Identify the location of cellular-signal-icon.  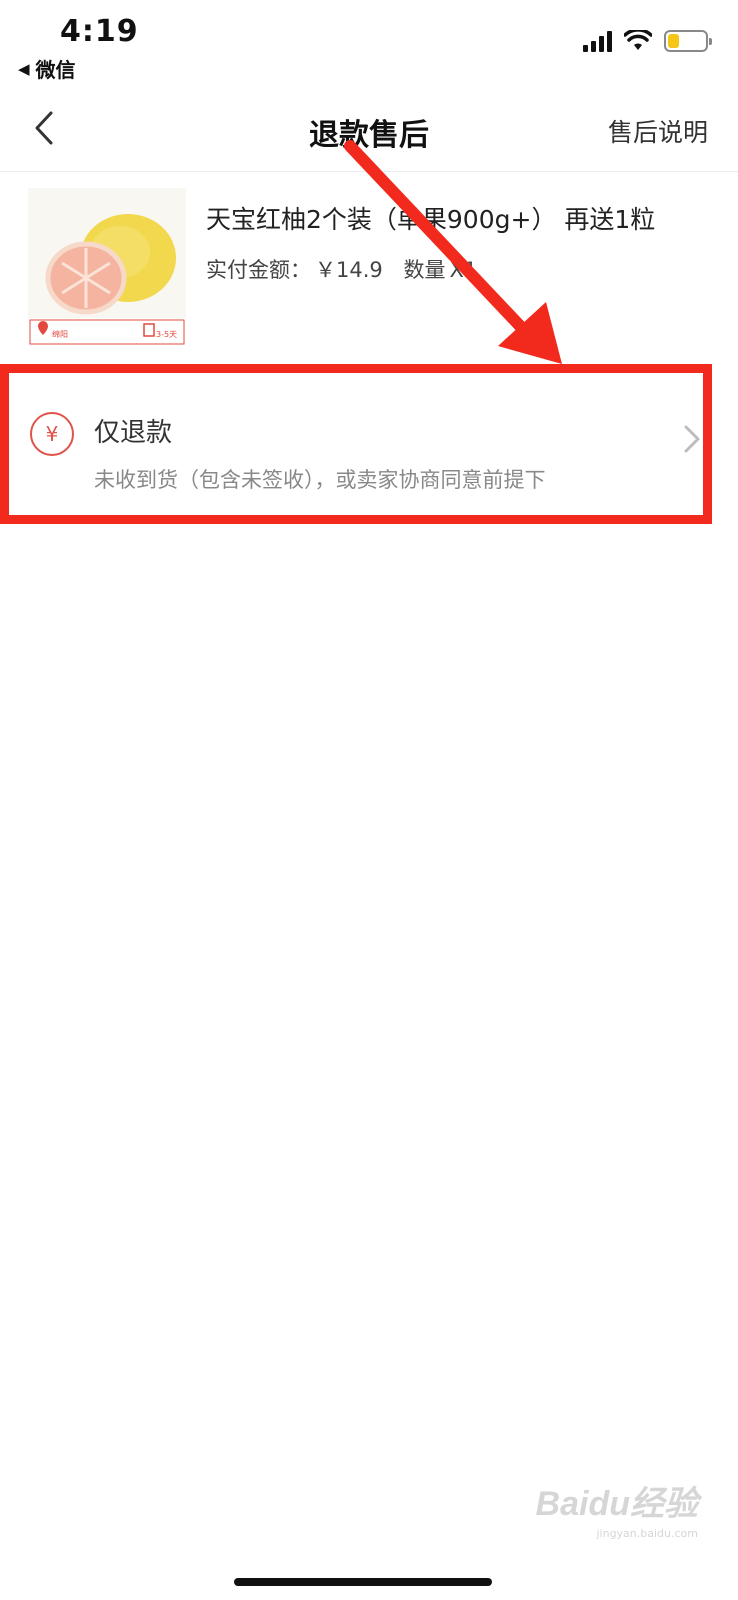
(597, 41).